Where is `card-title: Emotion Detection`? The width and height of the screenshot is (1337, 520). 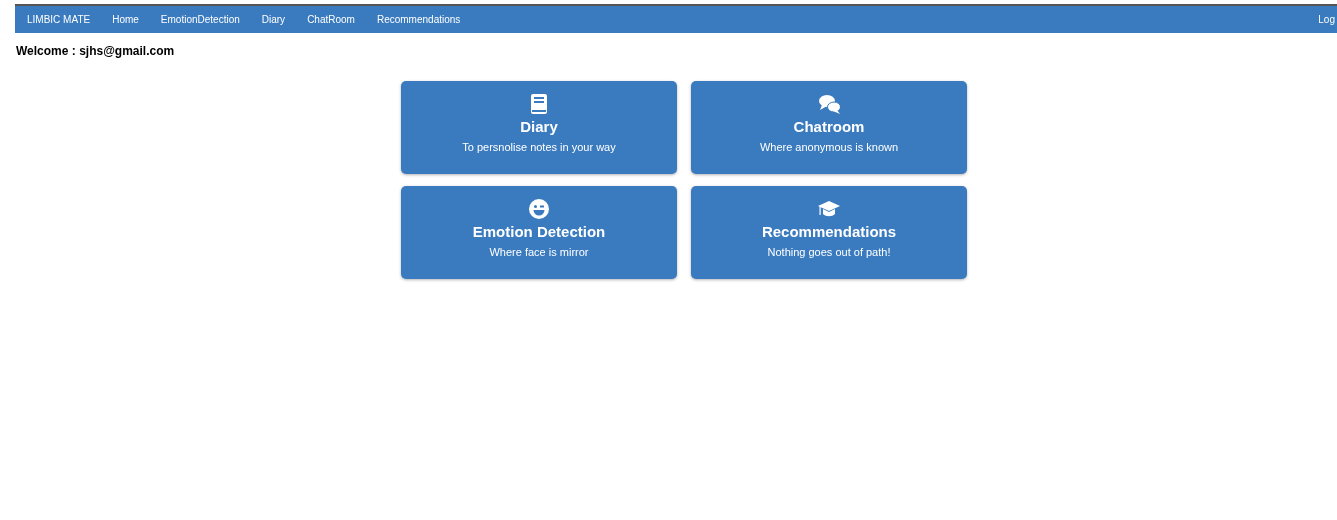
card-title: Emotion Detection is located at coordinates (539, 231).